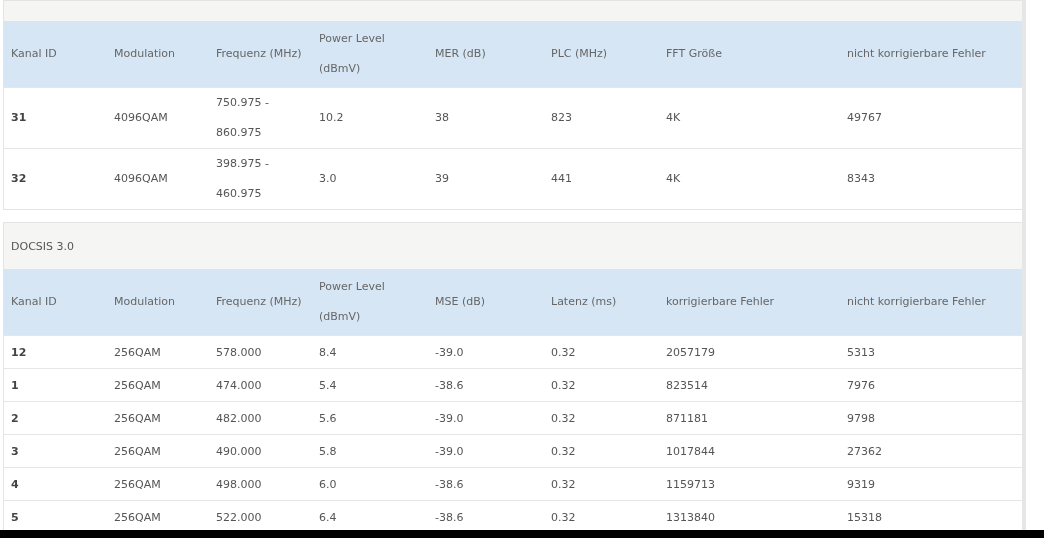 This screenshot has height=538, width=1044. I want to click on table-cell: 1313840, so click(690, 517).